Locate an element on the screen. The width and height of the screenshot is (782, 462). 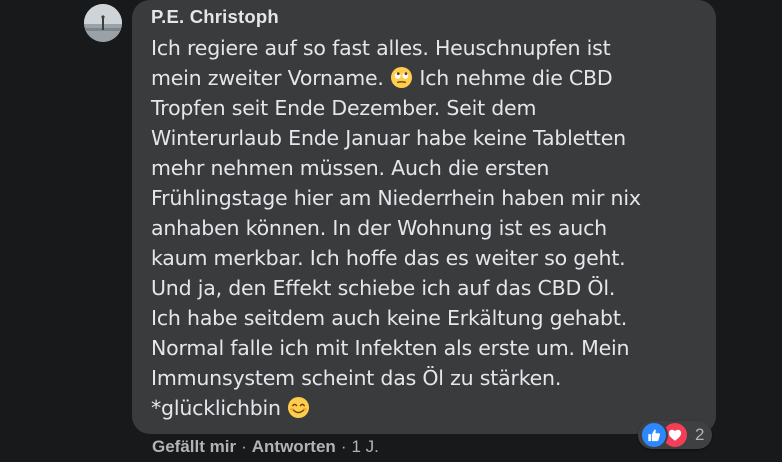
comment-actions: Gefällt mir · Antworten · 1 J. is located at coordinates (265, 447).